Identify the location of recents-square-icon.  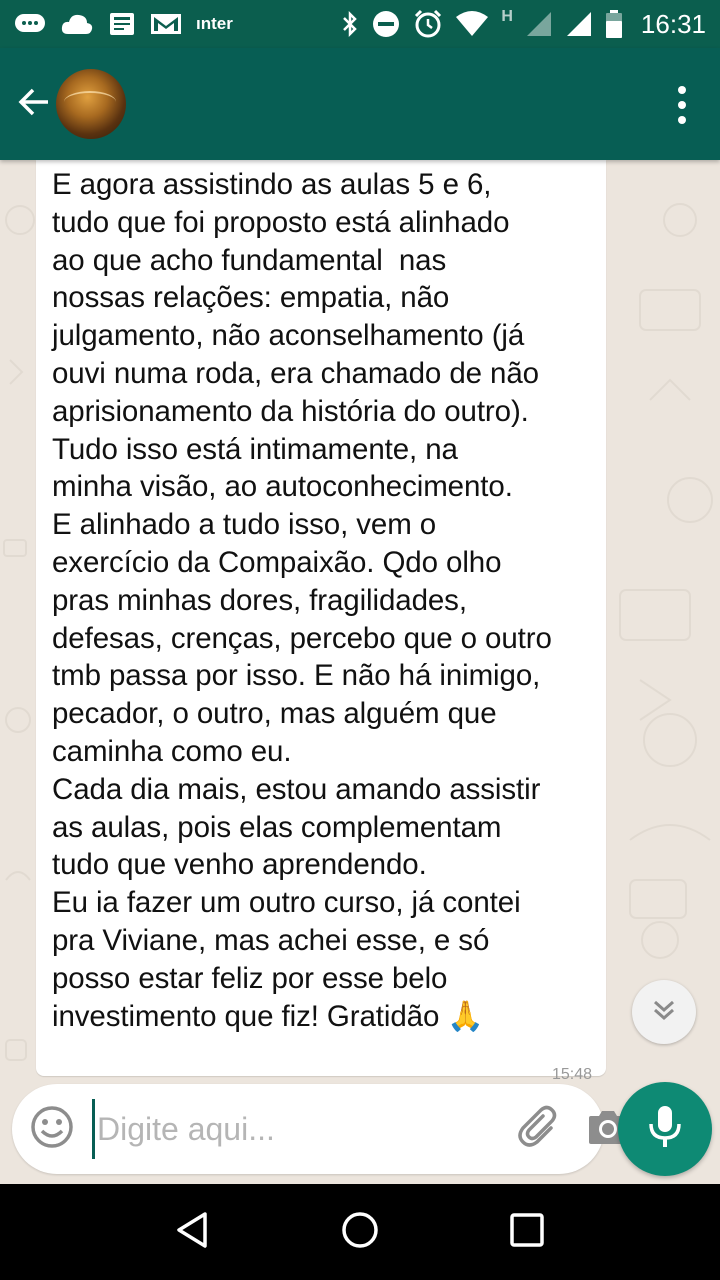
(527, 1232).